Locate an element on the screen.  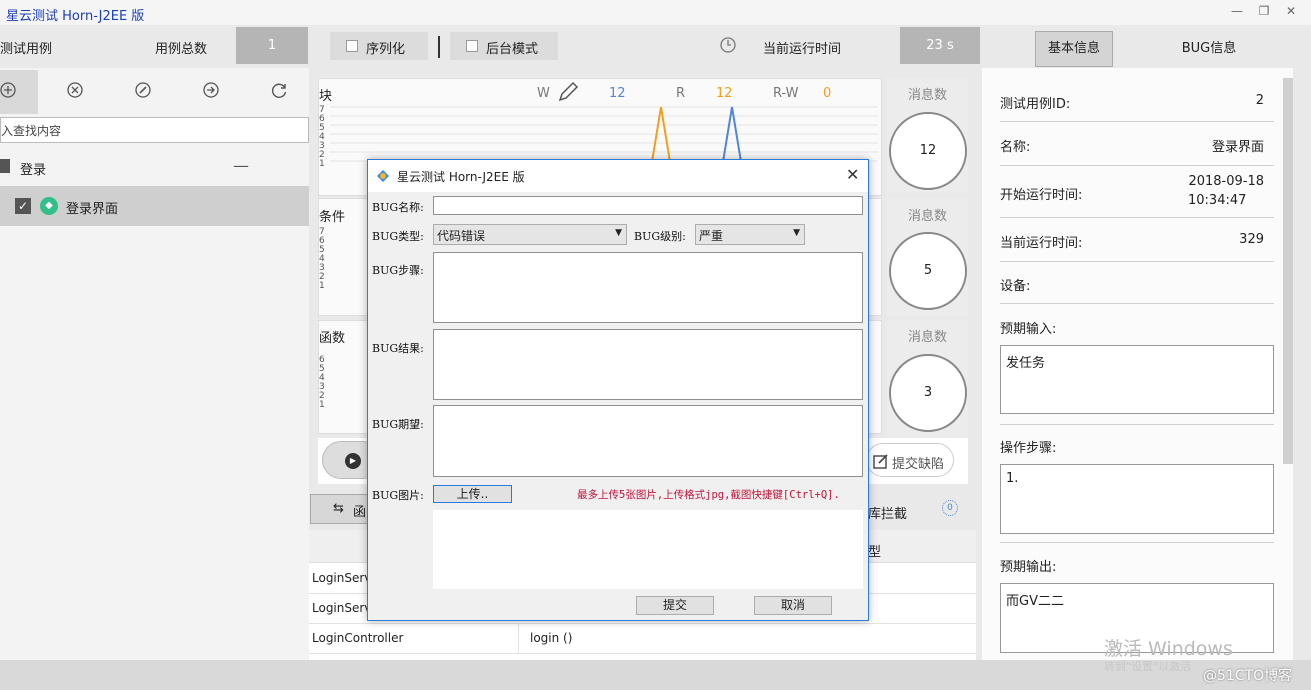
tab-intercept: 库拦截 is located at coordinates (887, 512).